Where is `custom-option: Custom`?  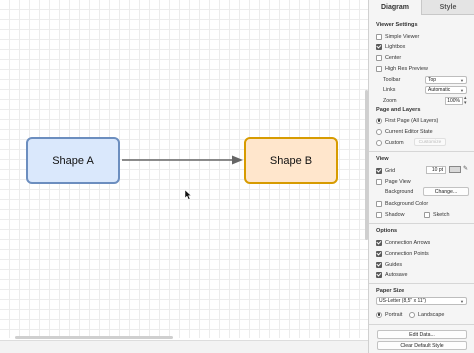
custom-option: Custom is located at coordinates (390, 142).